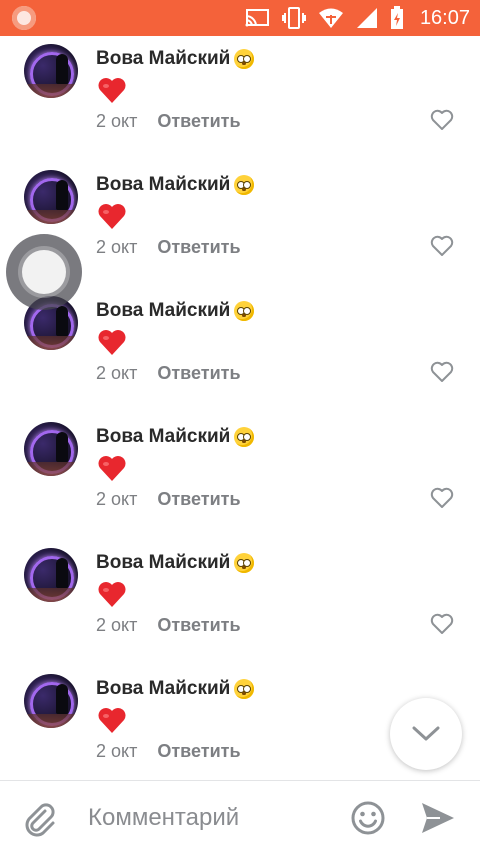 Image resolution: width=480 pixels, height=855 pixels. I want to click on scroll-down-button, so click(426, 734).